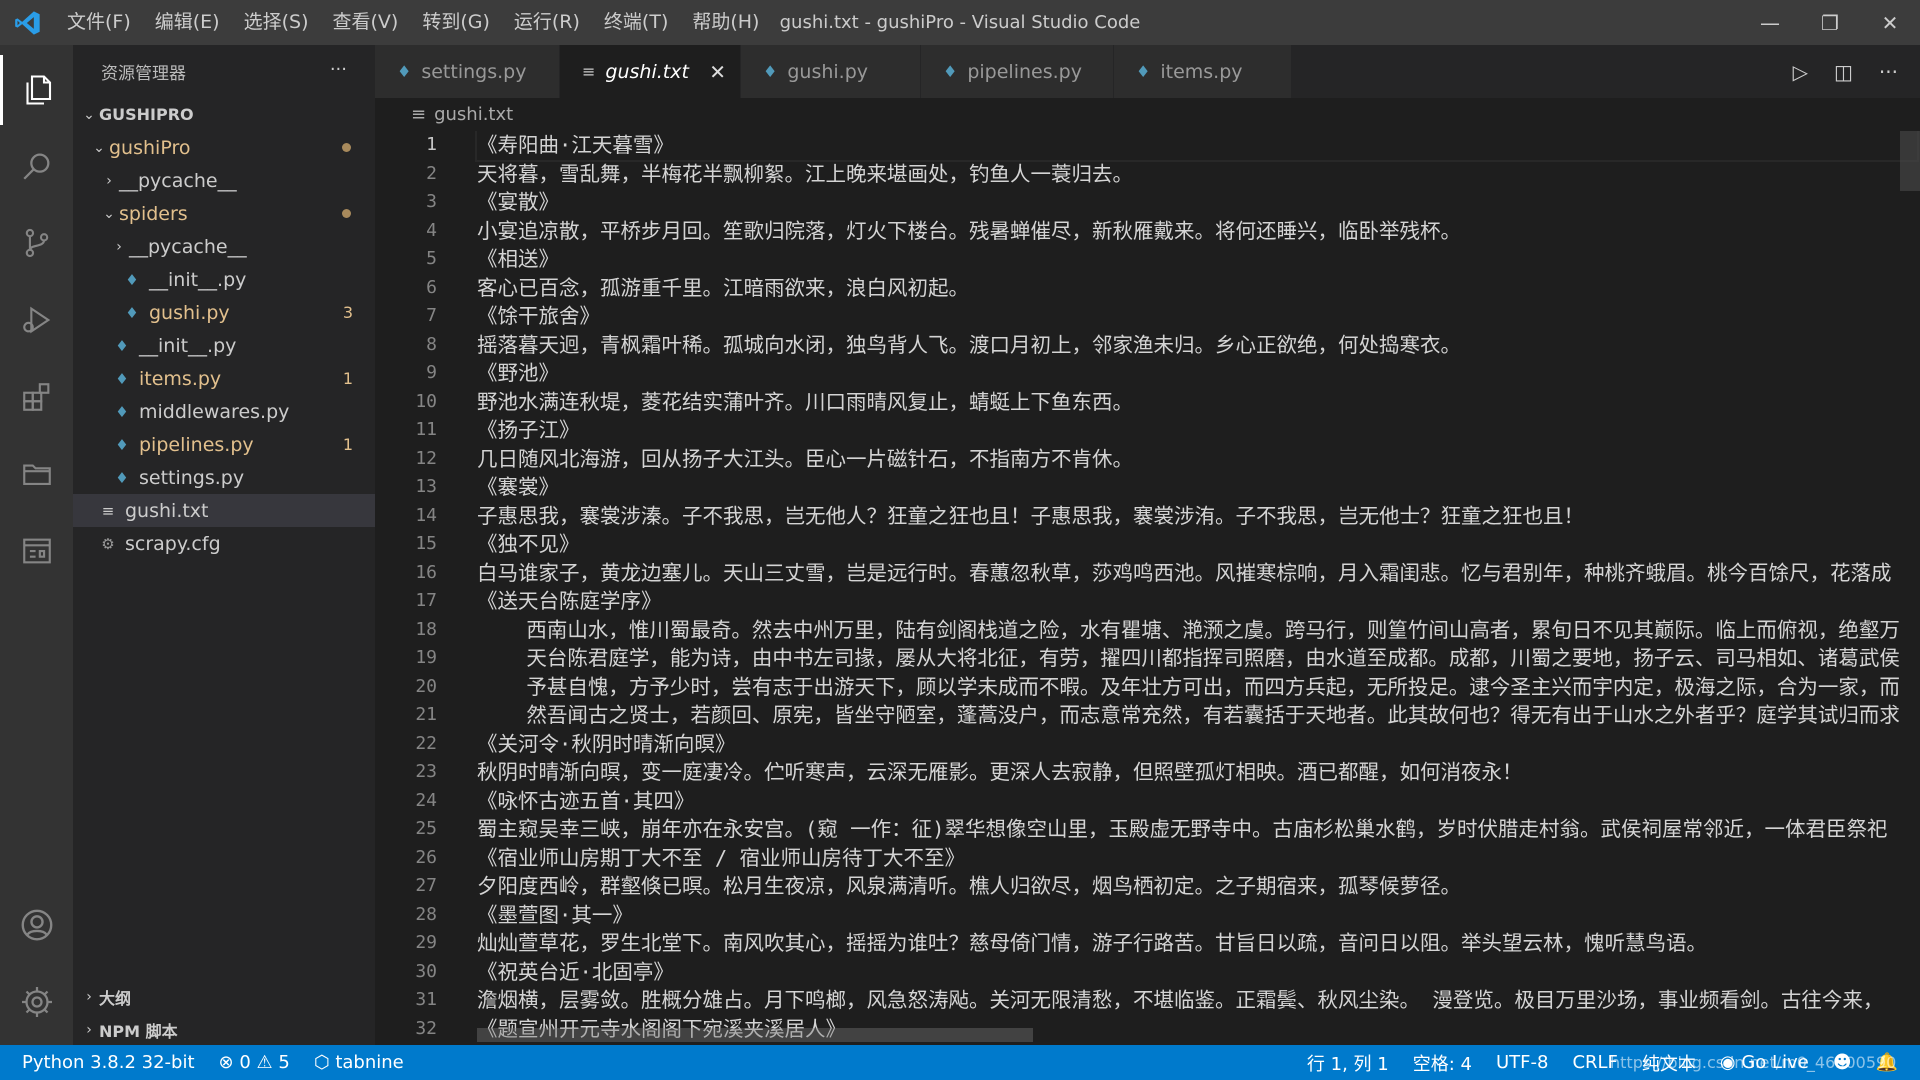 The height and width of the screenshot is (1080, 1920). I want to click on indentation: 空格: 4, so click(1442, 1063).